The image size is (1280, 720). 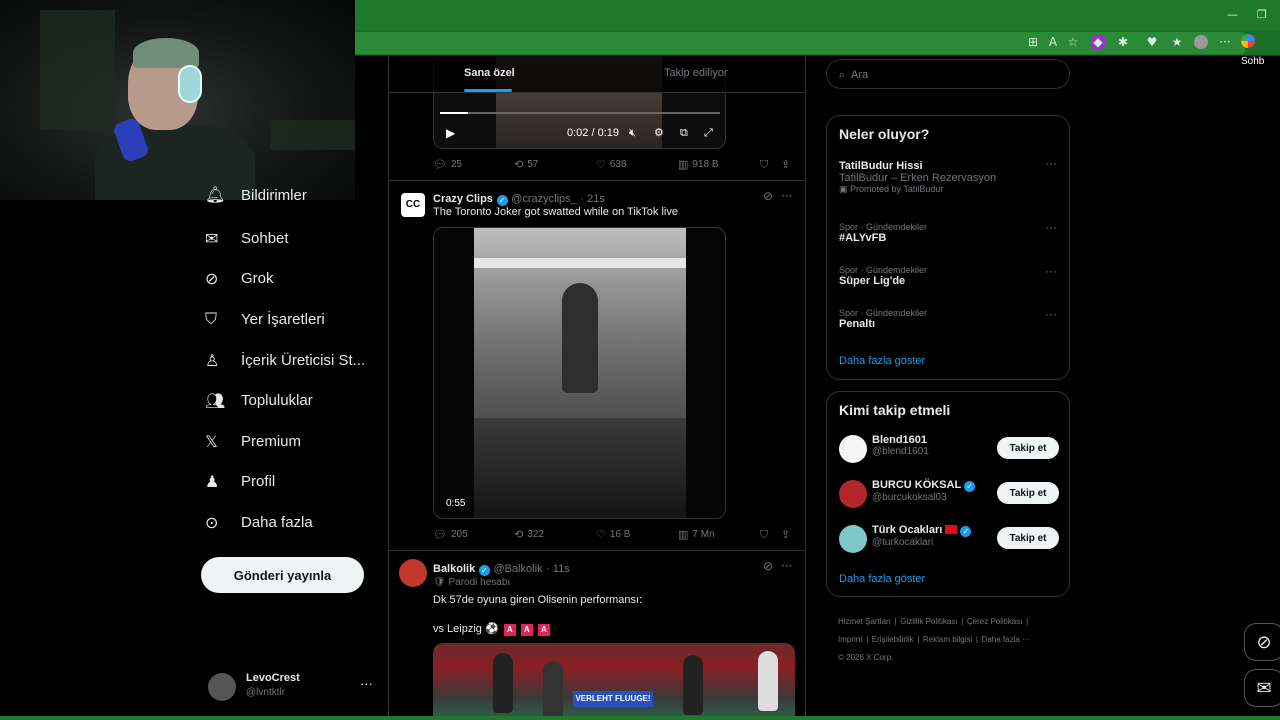 I want to click on tweet2-actions: 💬︎ 205 ⟲ 322 ♡ 16 B ▥ 7 Mn ⛉ ⇪, so click(x=615, y=536).